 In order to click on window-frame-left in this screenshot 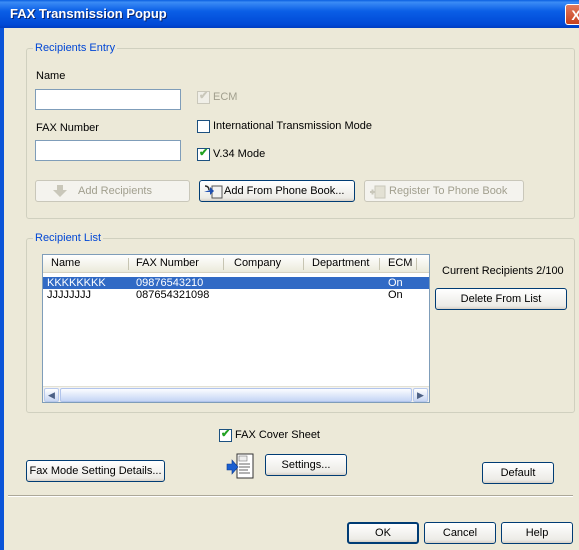, I will do `click(2, 289)`.